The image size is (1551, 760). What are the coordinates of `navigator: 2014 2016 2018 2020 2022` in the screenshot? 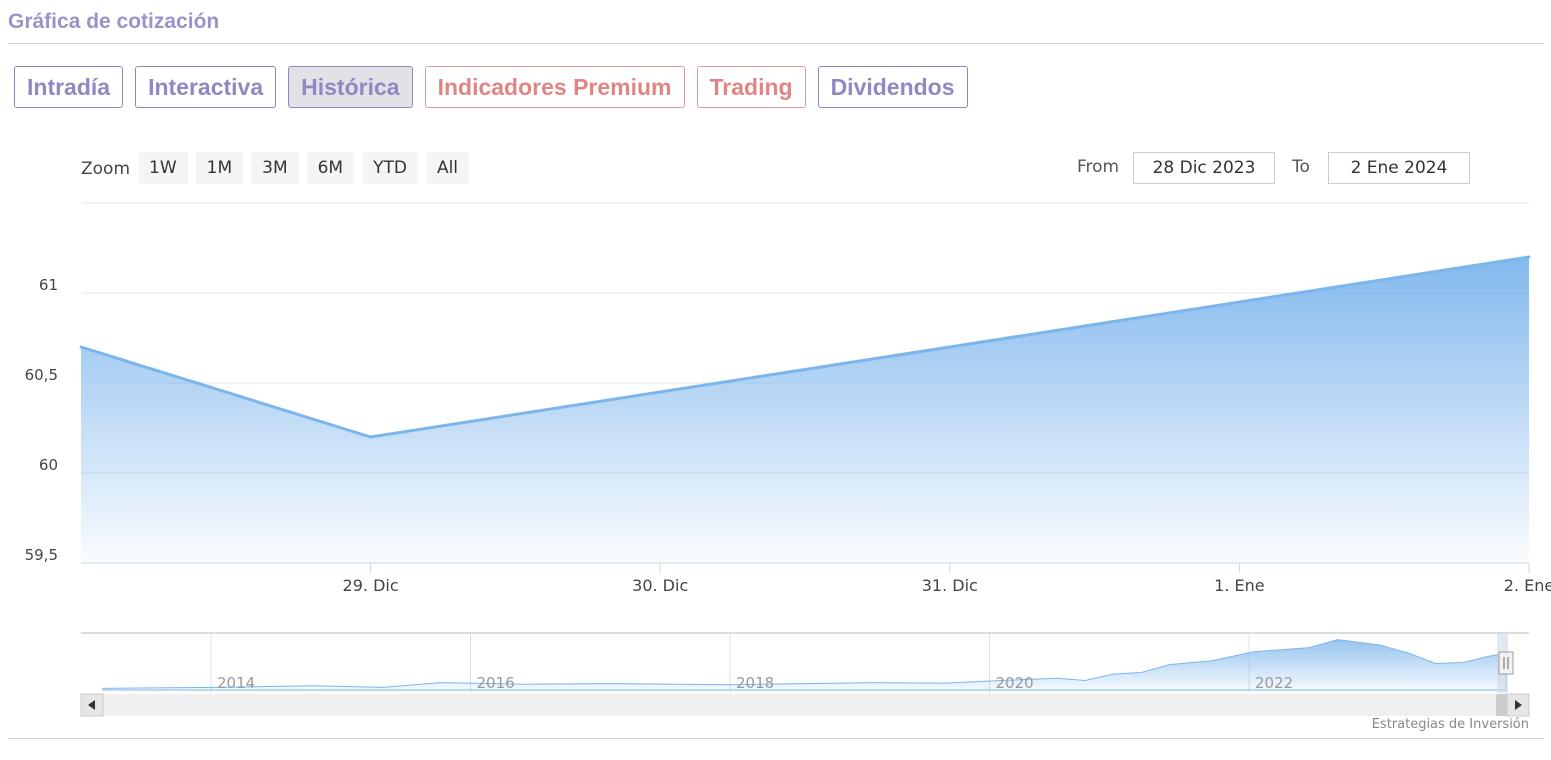 It's located at (805, 662).